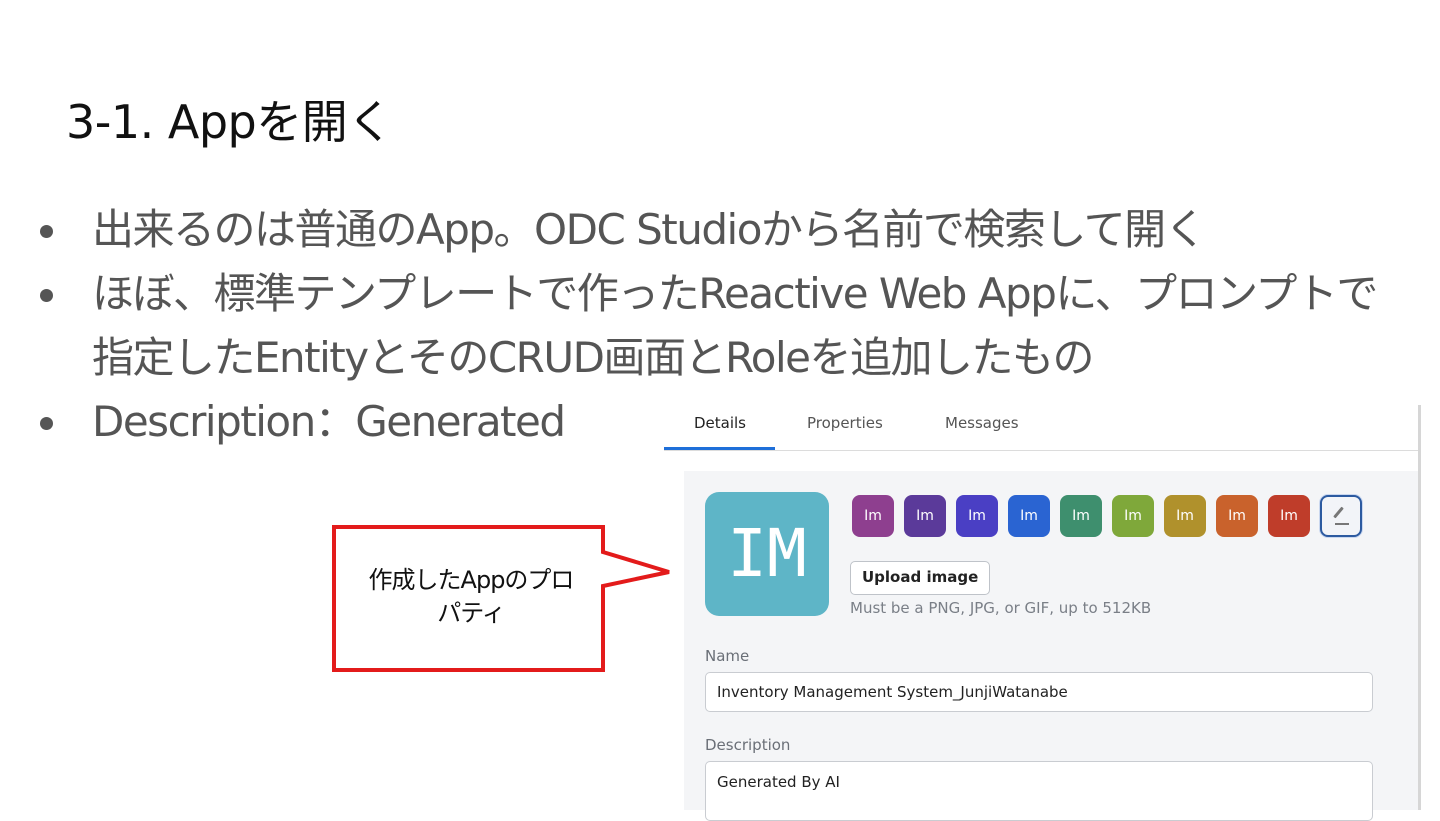 Image resolution: width=1440 pixels, height=821 pixels. Describe the element at coordinates (719, 448) in the screenshot. I see `active-tab-indicator` at that location.